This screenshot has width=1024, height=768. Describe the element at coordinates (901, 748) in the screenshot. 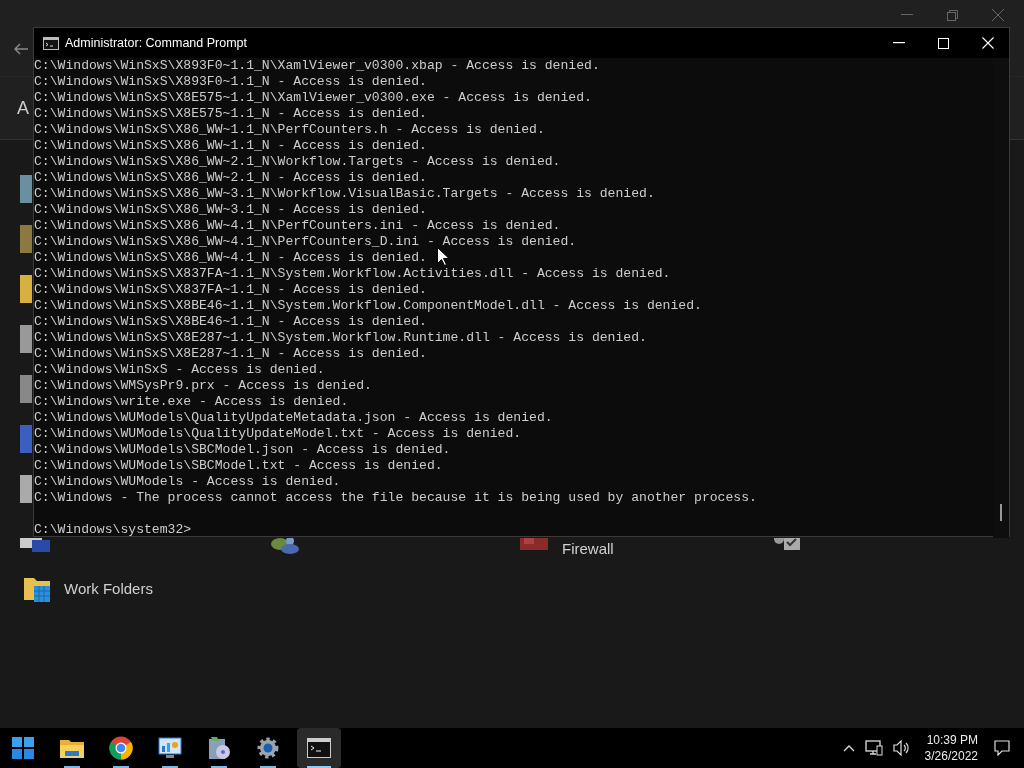

I see `speaker-icon` at that location.